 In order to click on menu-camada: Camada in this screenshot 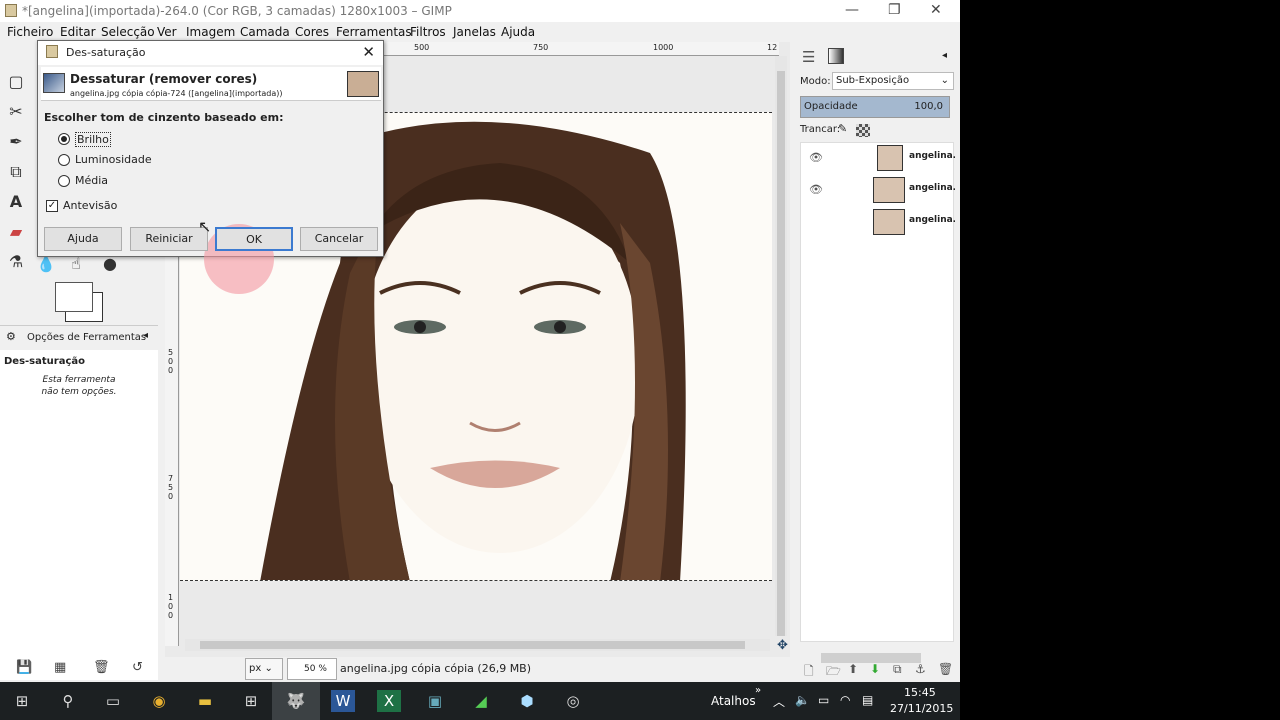, I will do `click(265, 32)`.